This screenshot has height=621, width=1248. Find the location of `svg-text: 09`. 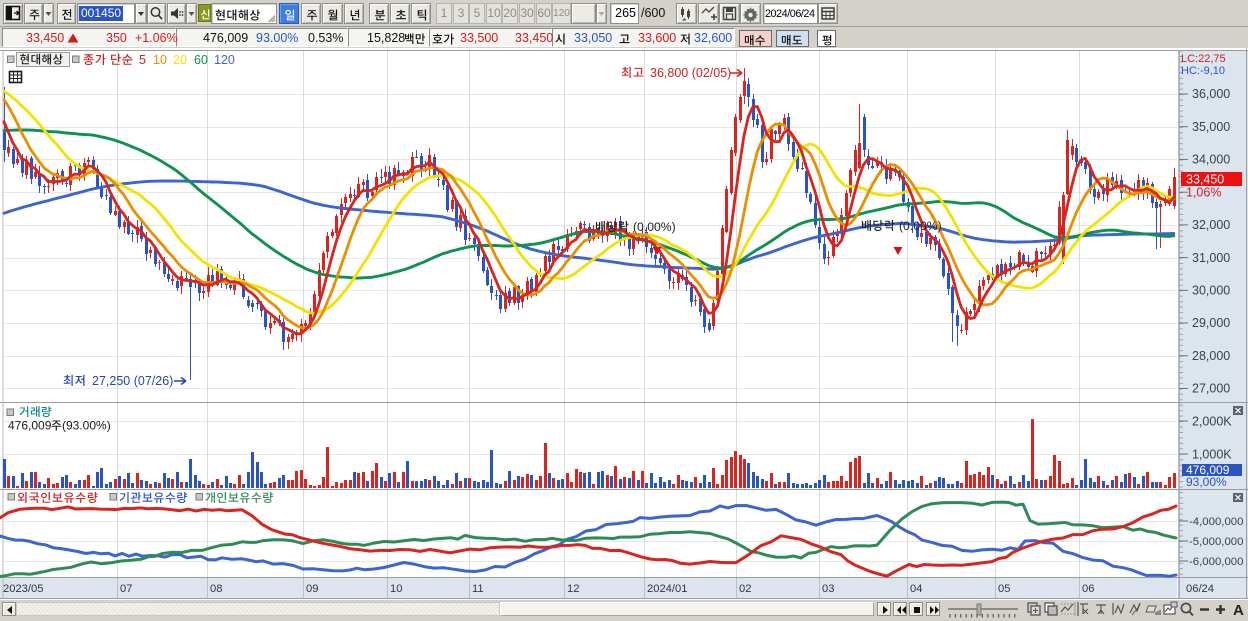

svg-text: 09 is located at coordinates (312, 589).